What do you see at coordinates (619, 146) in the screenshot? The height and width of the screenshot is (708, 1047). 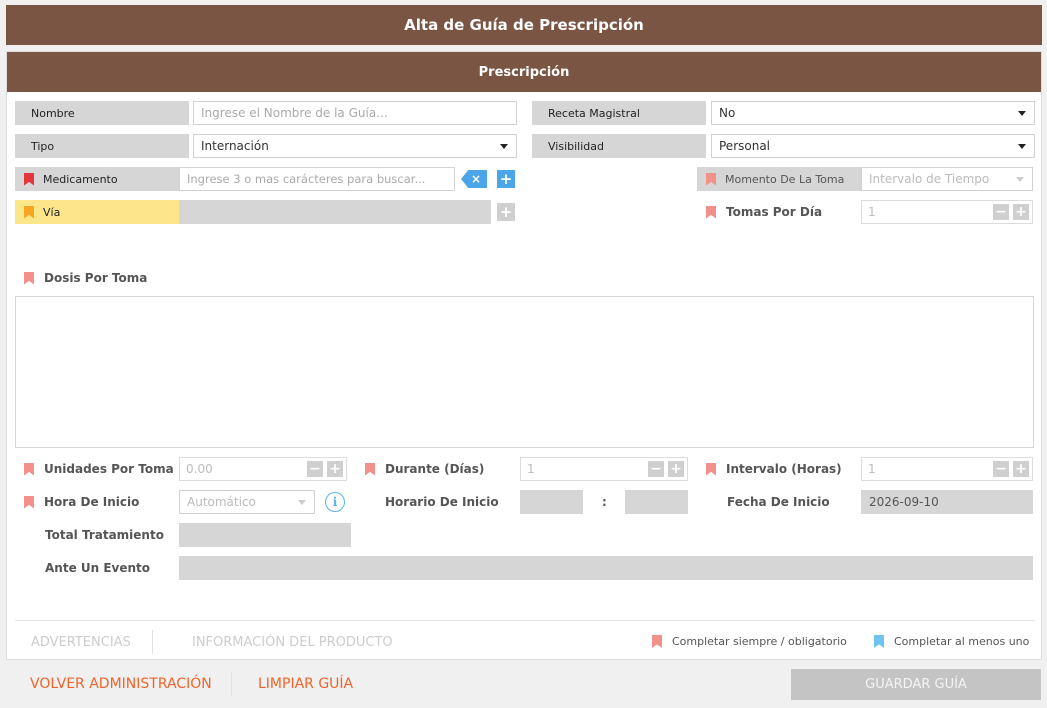 I see `visibilidad-label: Visibilidad` at bounding box center [619, 146].